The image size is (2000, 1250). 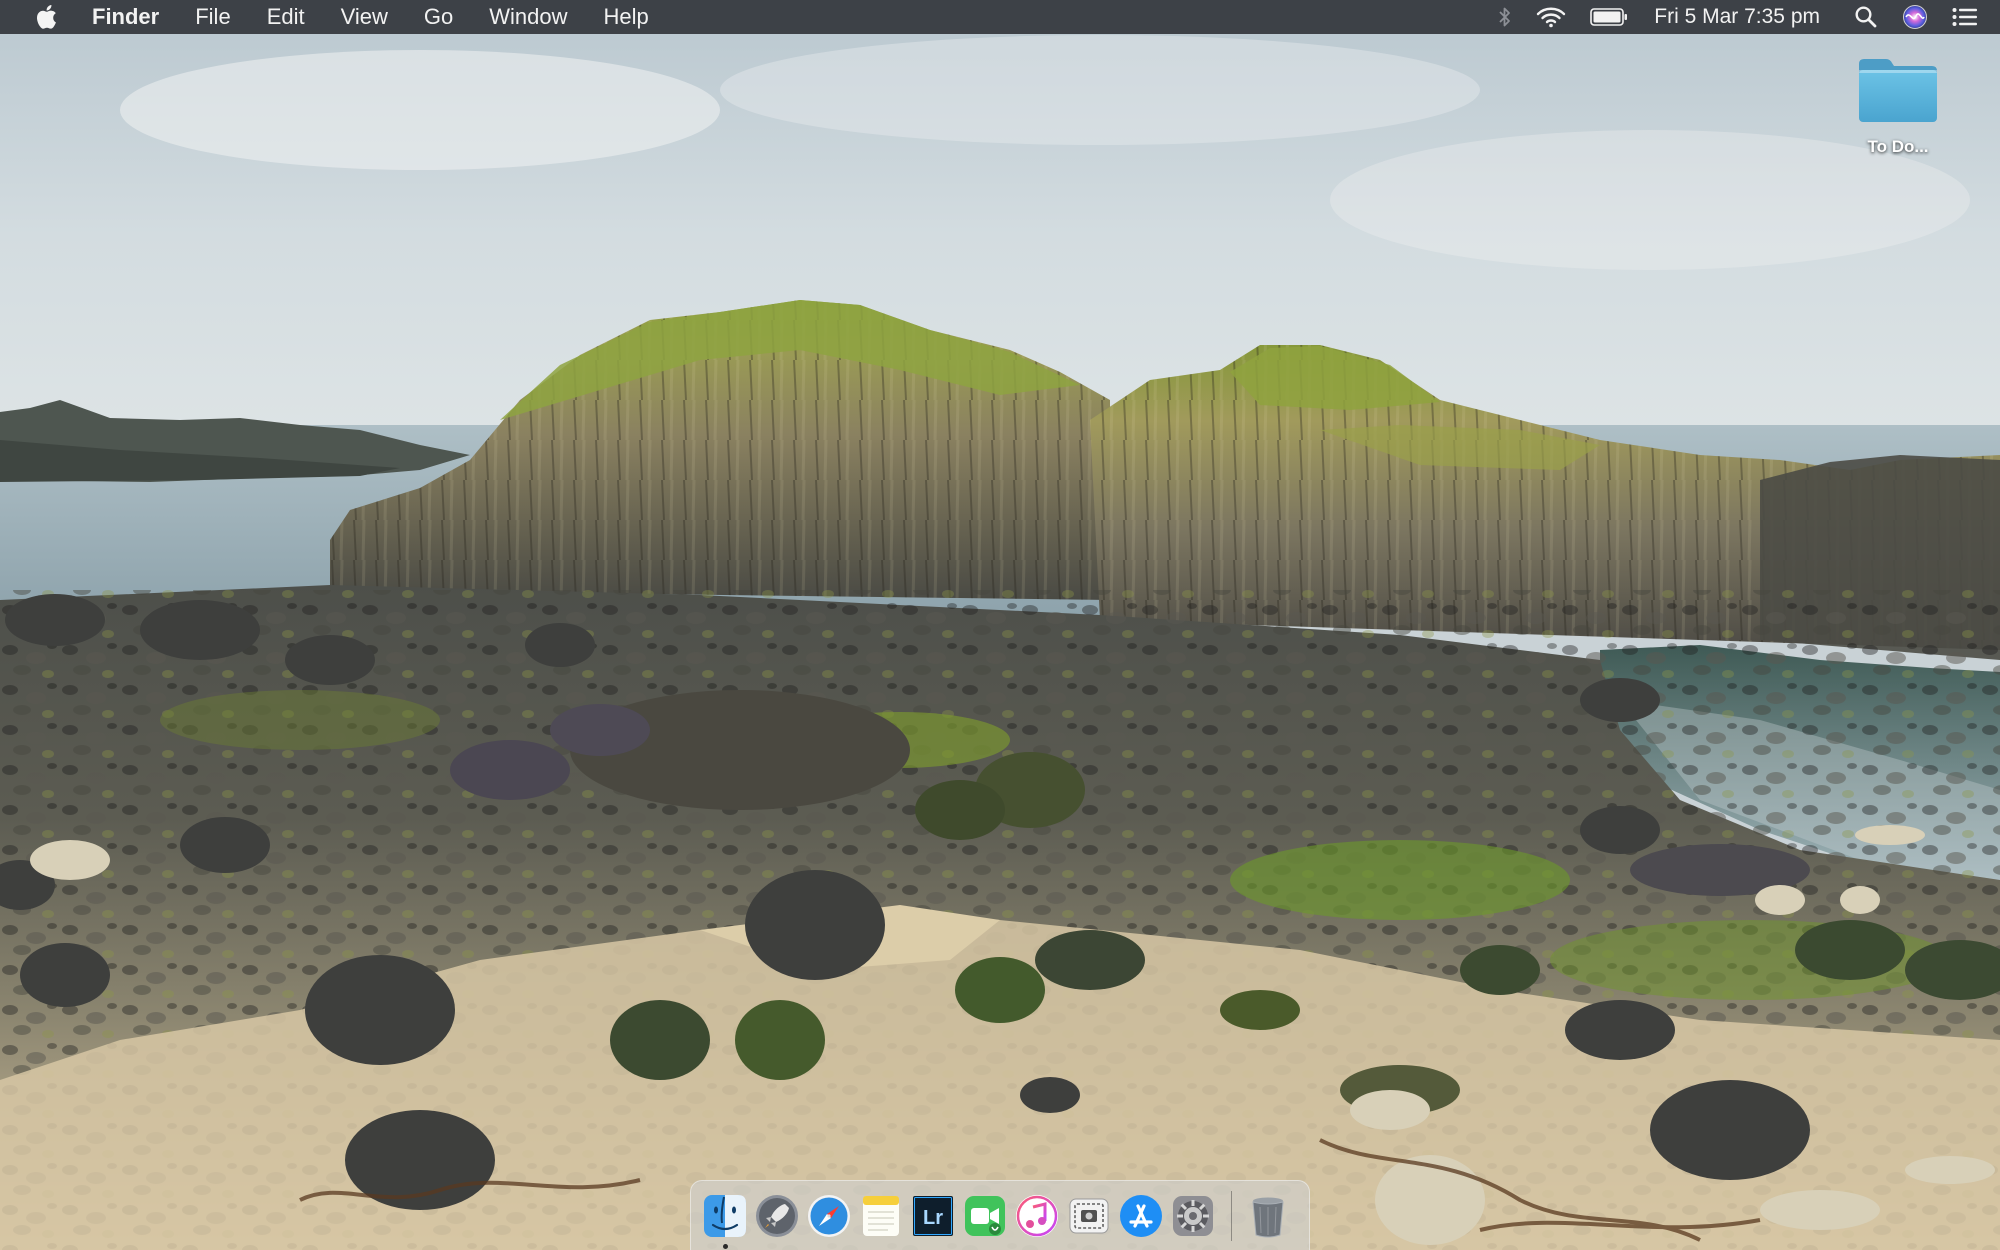 I want to click on trash-icon, so click(x=1268, y=1217).